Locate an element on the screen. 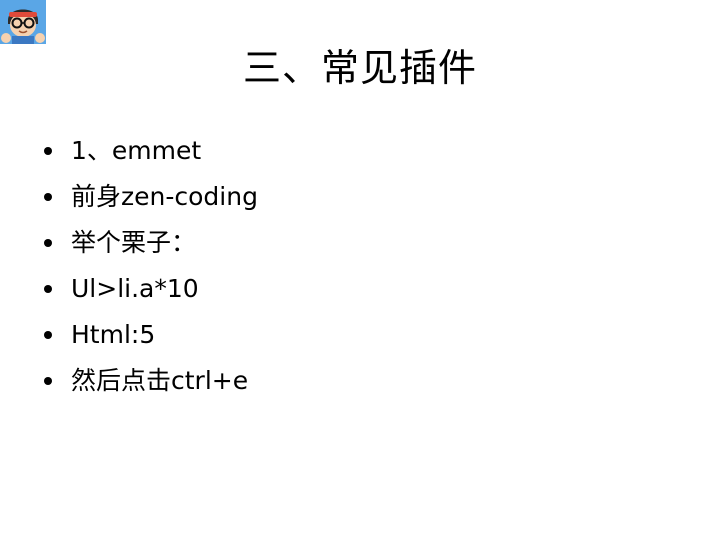  cartoon-avatar-icon is located at coordinates (23, 22).